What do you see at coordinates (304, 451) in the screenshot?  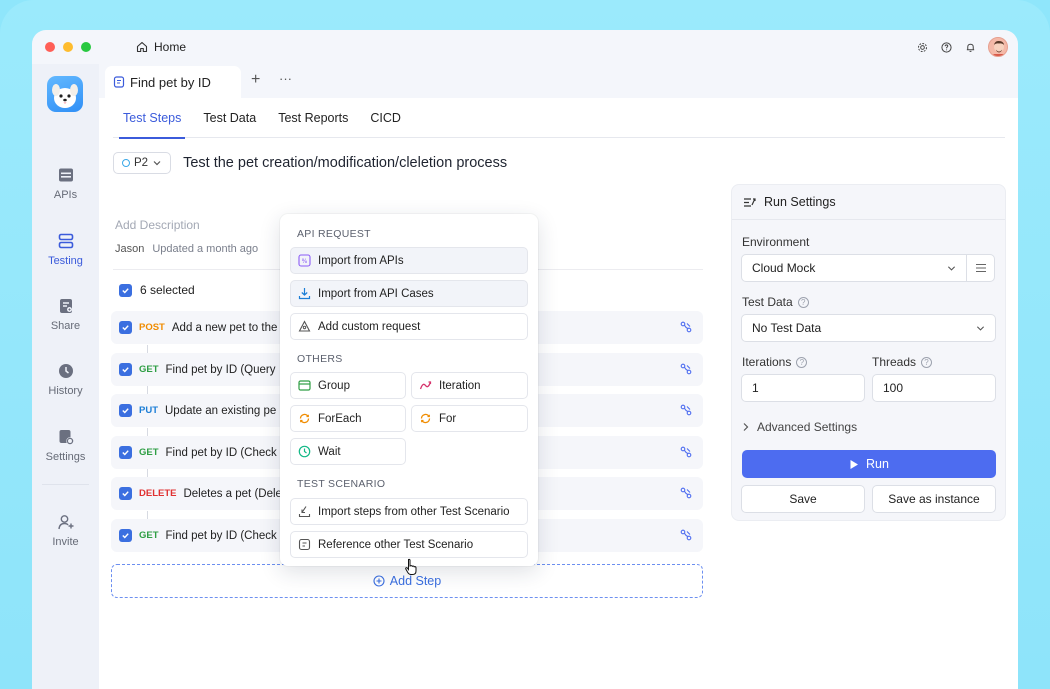 I see `clock-icon` at bounding box center [304, 451].